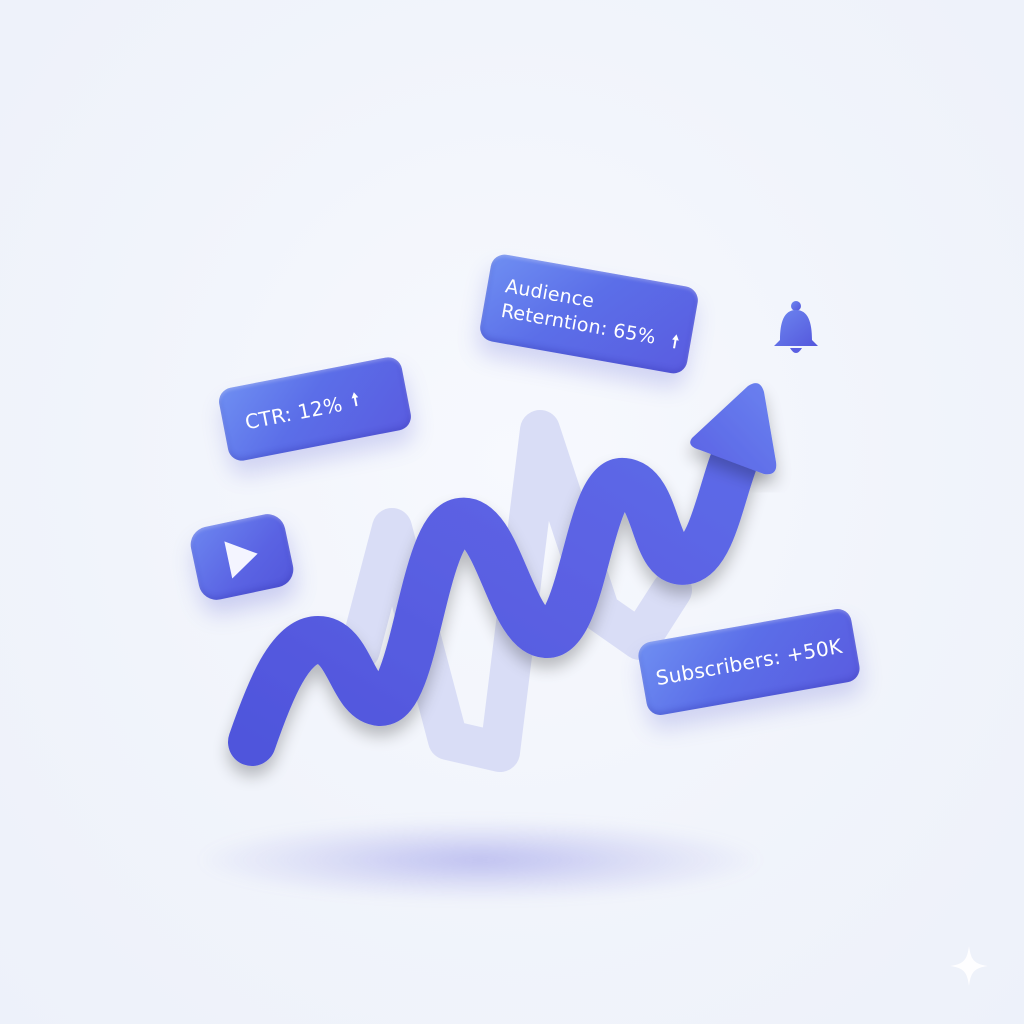 This screenshot has width=1024, height=1024. What do you see at coordinates (733, 429) in the screenshot?
I see `growth-arrow-icon` at bounding box center [733, 429].